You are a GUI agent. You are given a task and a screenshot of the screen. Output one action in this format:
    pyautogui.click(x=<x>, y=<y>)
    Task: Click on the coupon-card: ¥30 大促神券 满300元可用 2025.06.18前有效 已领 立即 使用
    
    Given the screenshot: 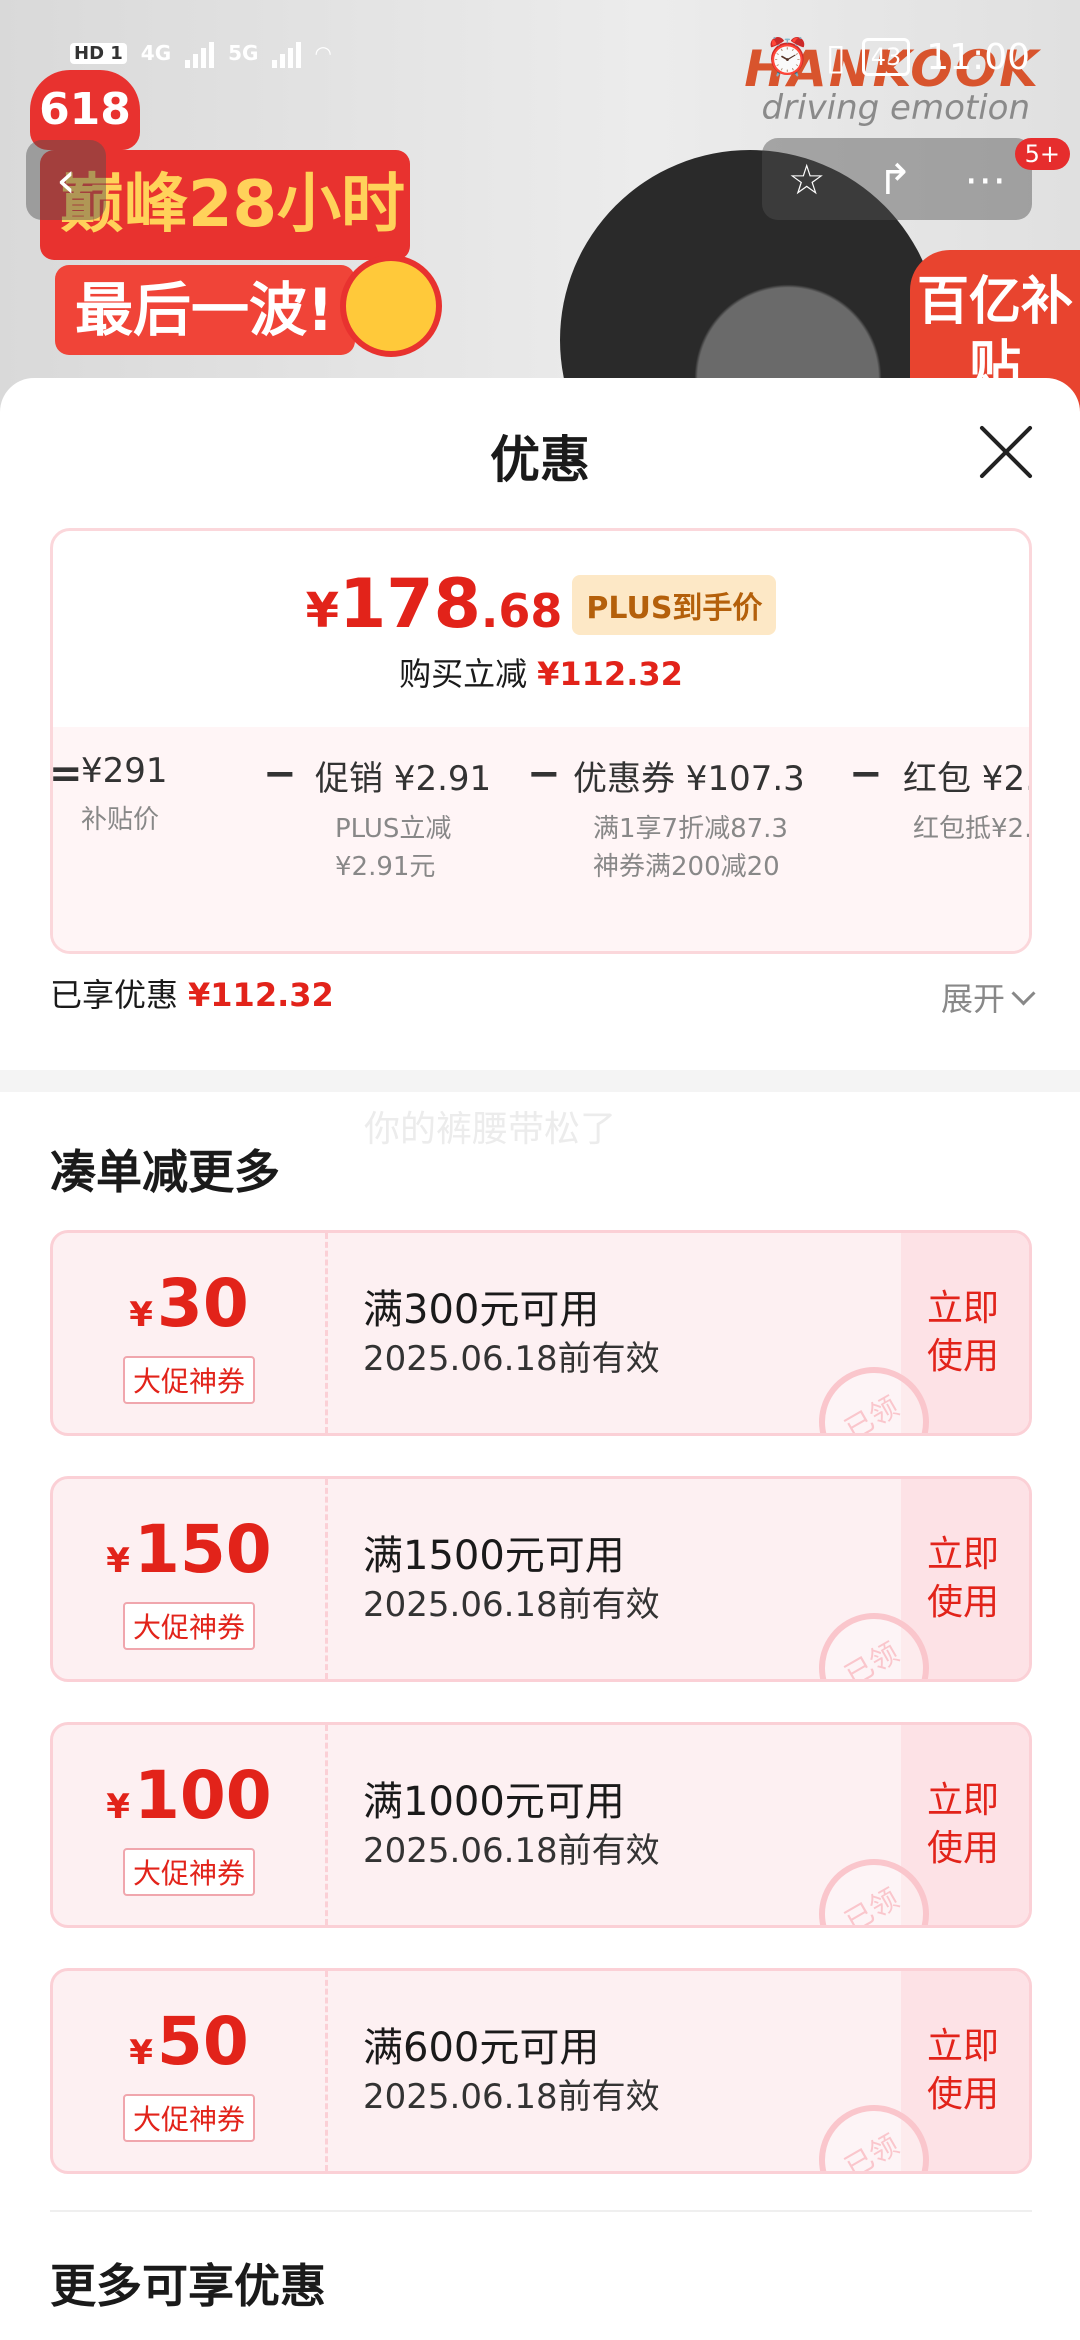 What is the action you would take?
    pyautogui.click(x=541, y=1333)
    